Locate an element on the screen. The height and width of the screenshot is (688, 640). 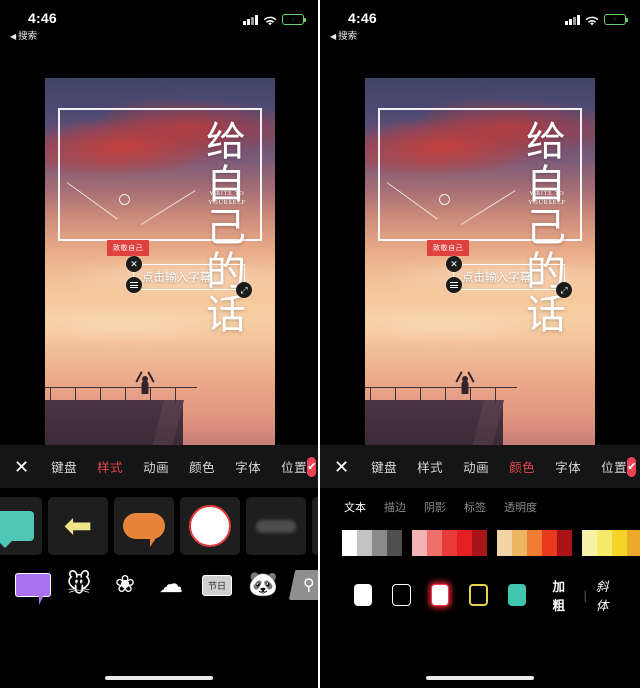
speech-bubble-purple-icon is located at coordinates (33, 589).